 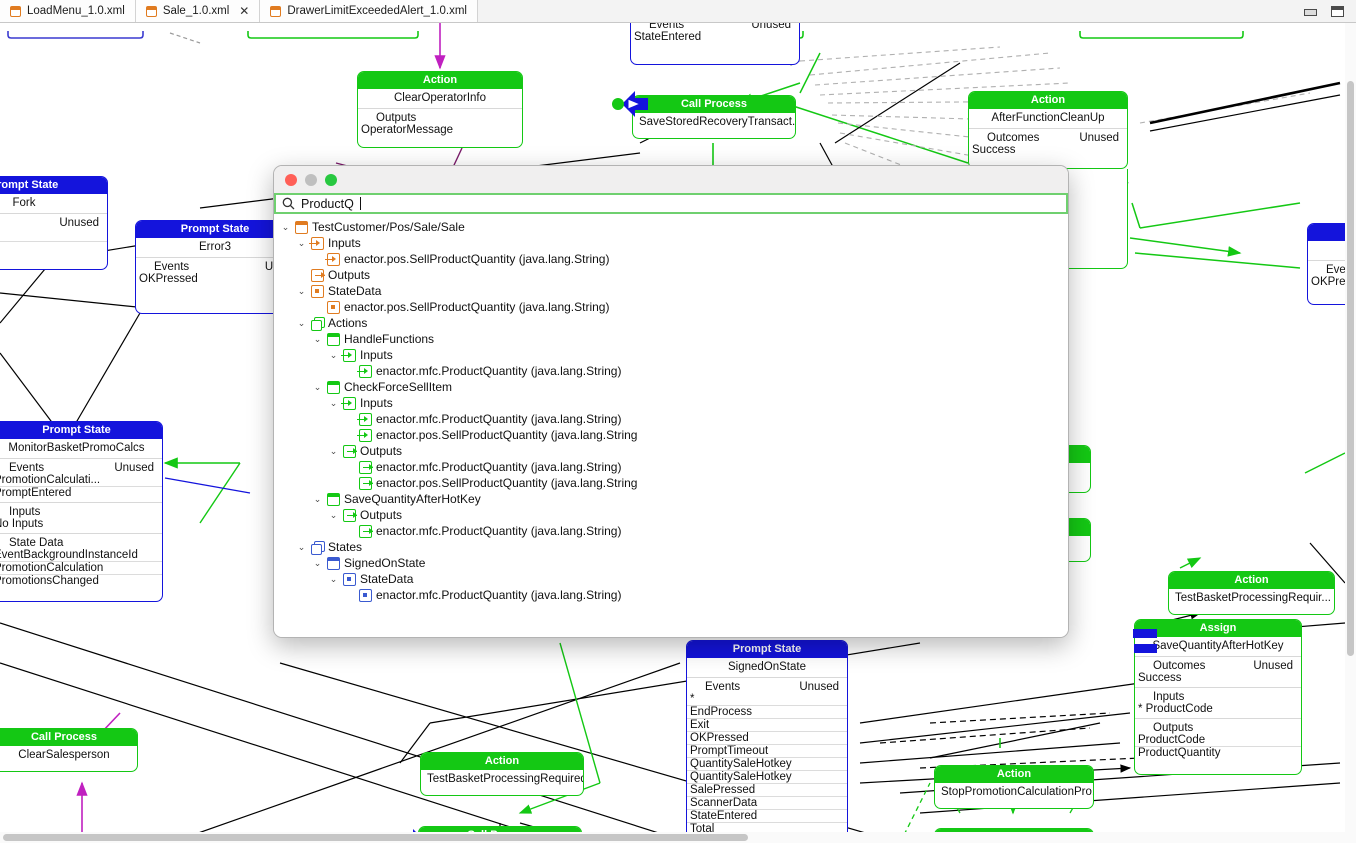 What do you see at coordinates (327, 204) in the screenshot?
I see `search-input-value: ProductQ` at bounding box center [327, 204].